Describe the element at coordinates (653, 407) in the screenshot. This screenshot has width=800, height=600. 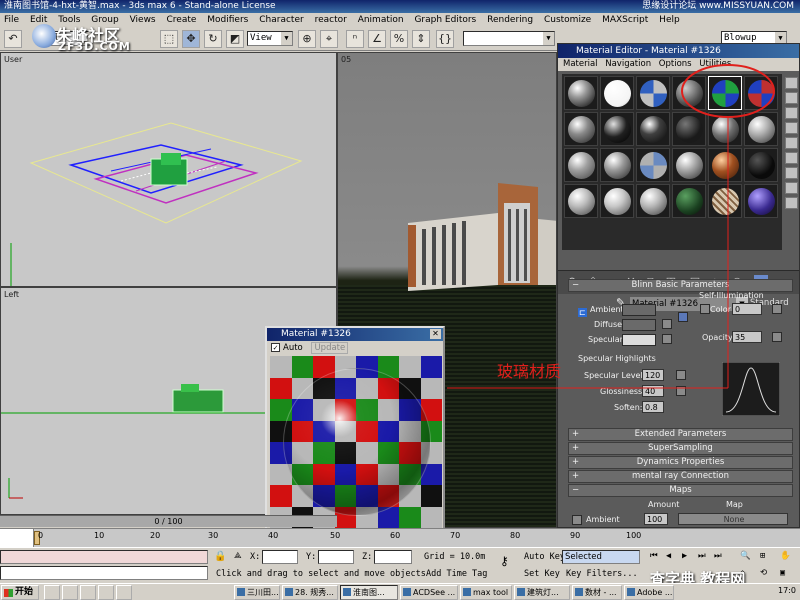
I see `soften-spinner: 0.8` at that location.